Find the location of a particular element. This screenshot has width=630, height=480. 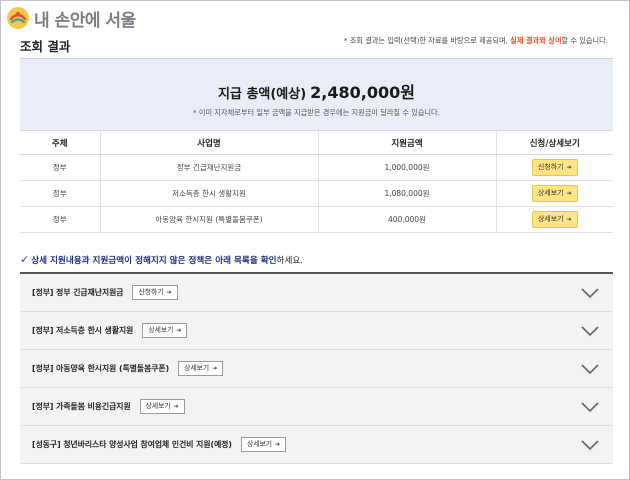

table-header-row: 주체 사업명 지원금액 신청/상세보기 is located at coordinates (316, 142).